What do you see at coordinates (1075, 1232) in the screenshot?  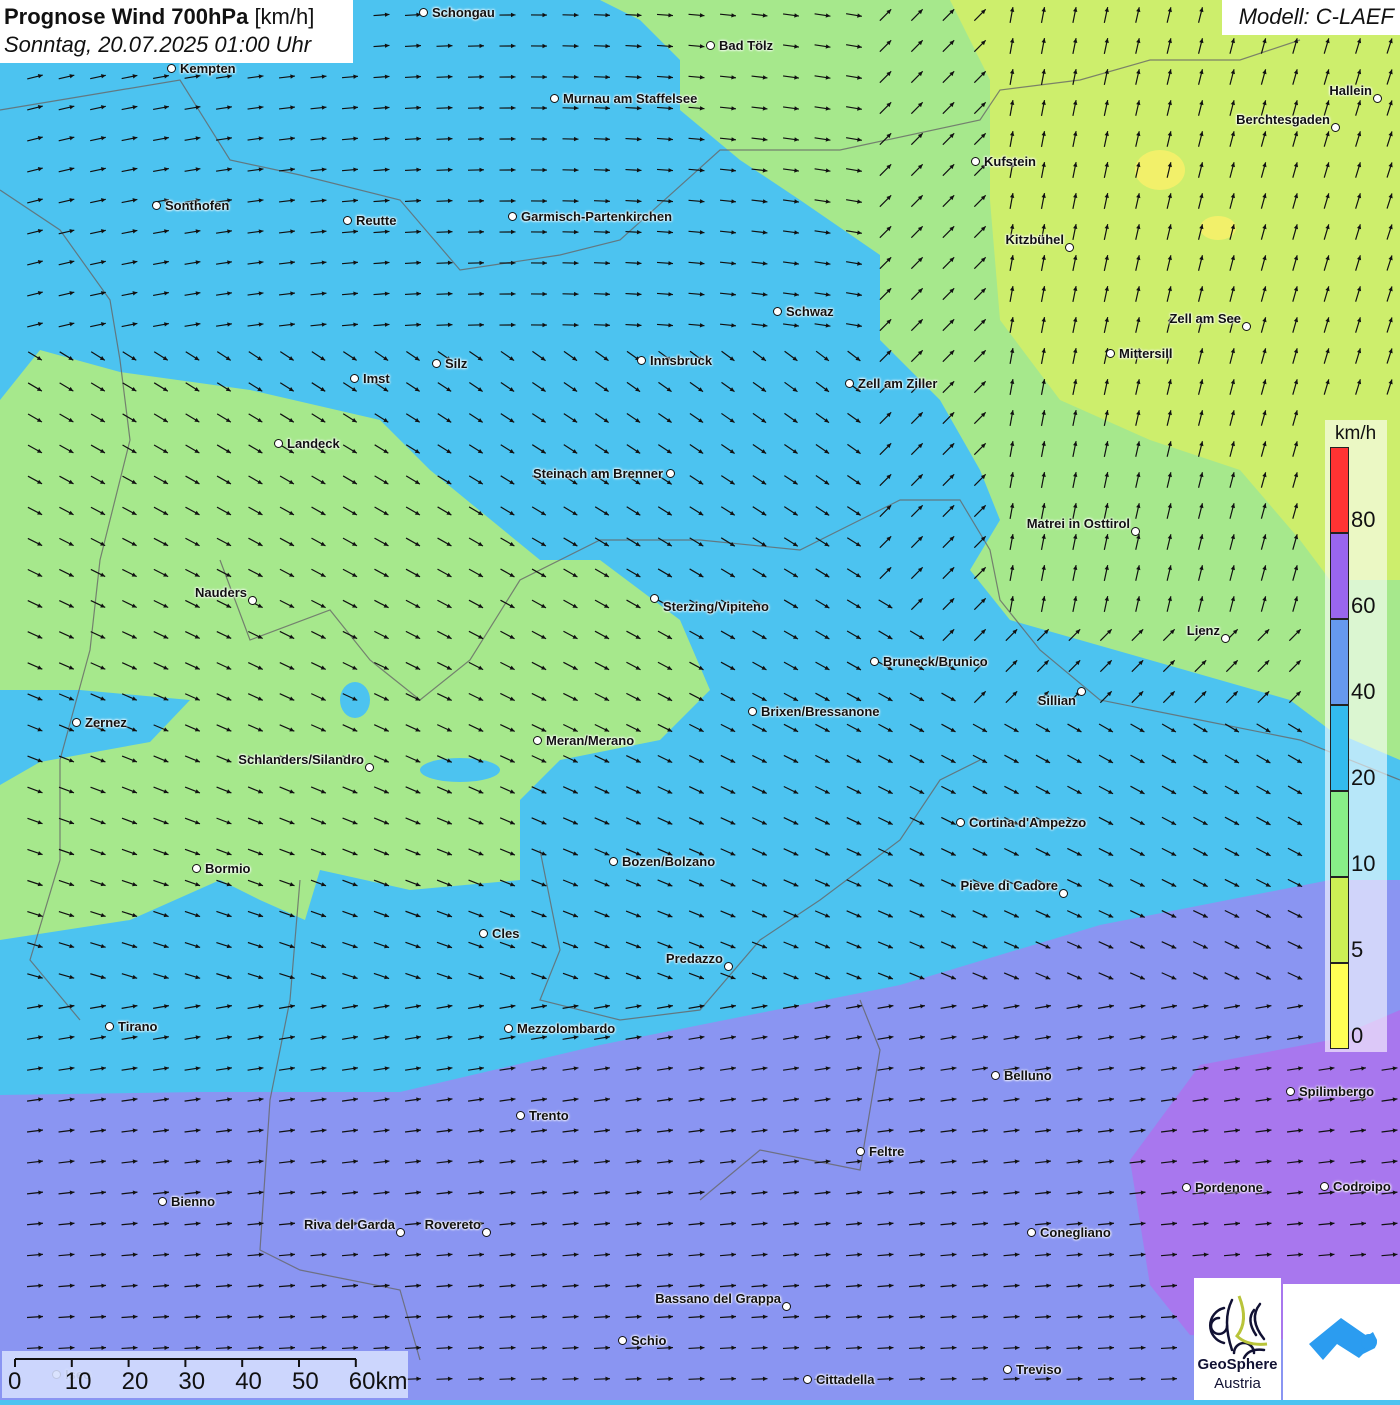 I see `city-label: Conegliano` at bounding box center [1075, 1232].